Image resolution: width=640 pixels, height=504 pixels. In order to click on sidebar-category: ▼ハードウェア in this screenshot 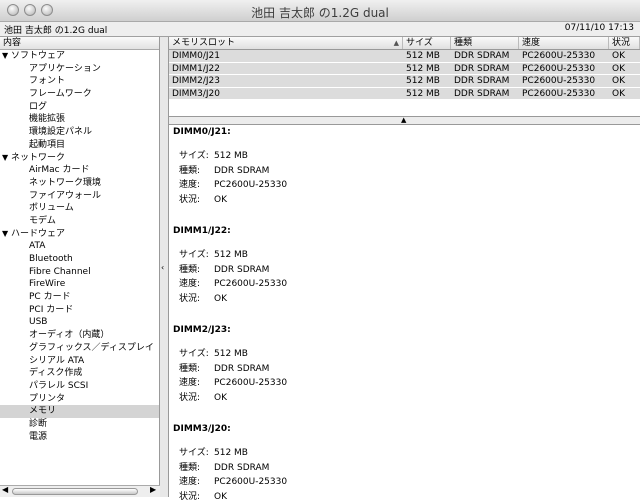, I will do `click(79, 234)`.